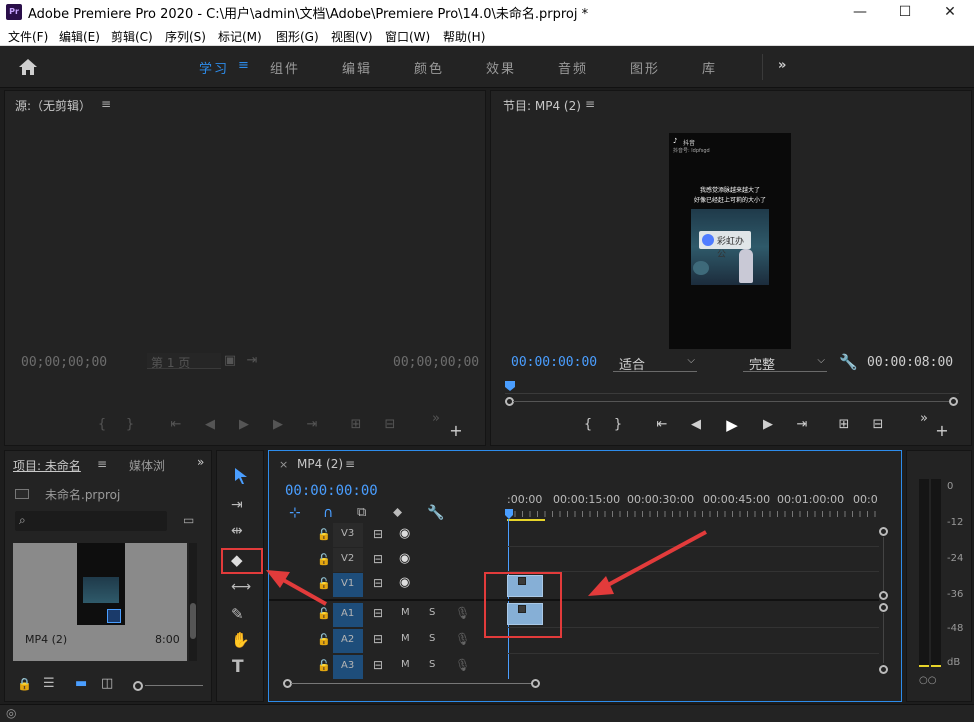 The width and height of the screenshot is (974, 722). I want to click on audio-meter-panel: 0 -12 -24 -36 -48 dB ○○, so click(939, 576).